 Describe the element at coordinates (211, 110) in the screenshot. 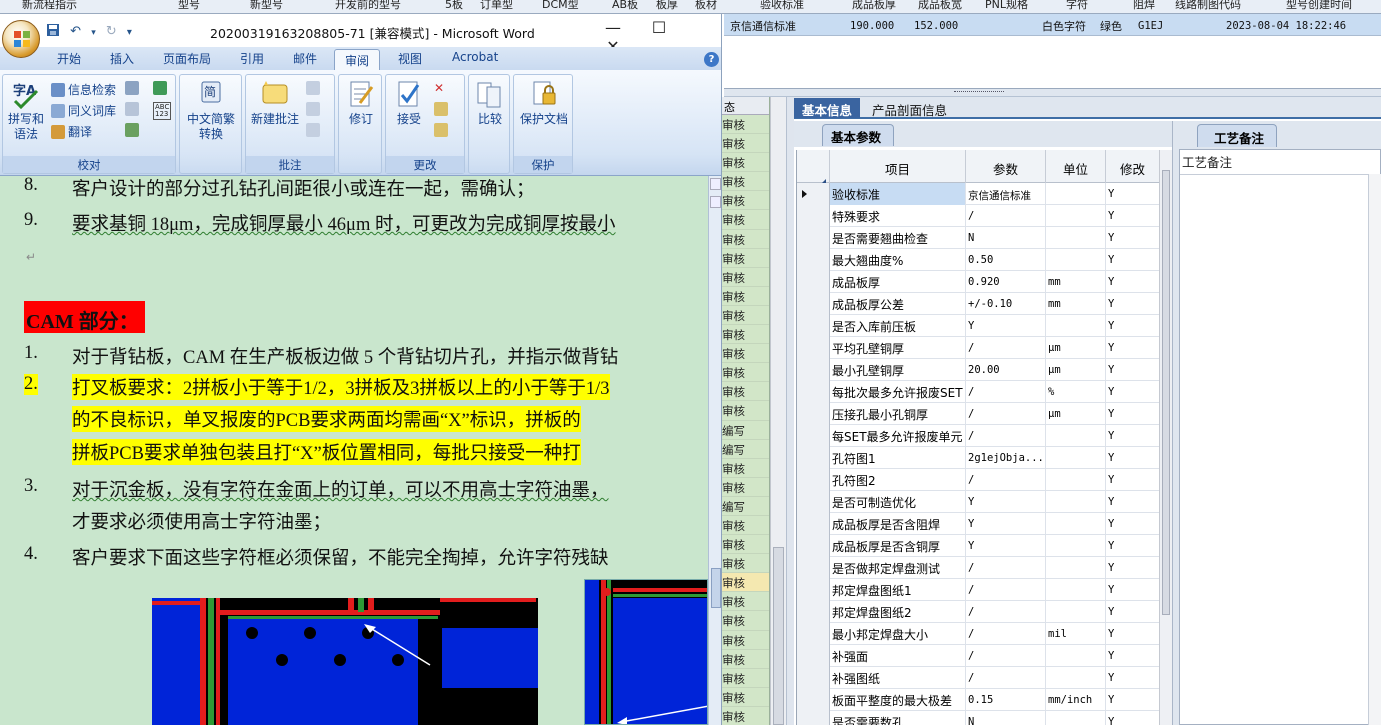

I see `chinese-convert-button: 简 中文简繁转换` at that location.